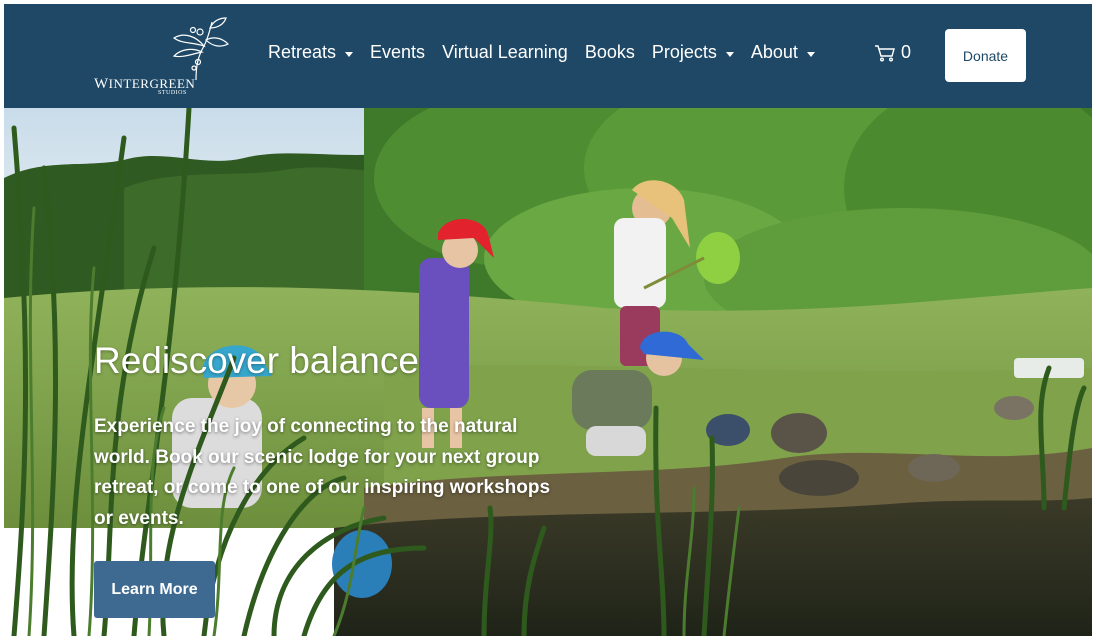 The image size is (1096, 640). Describe the element at coordinates (885, 52) in the screenshot. I see `cart-icon` at that location.